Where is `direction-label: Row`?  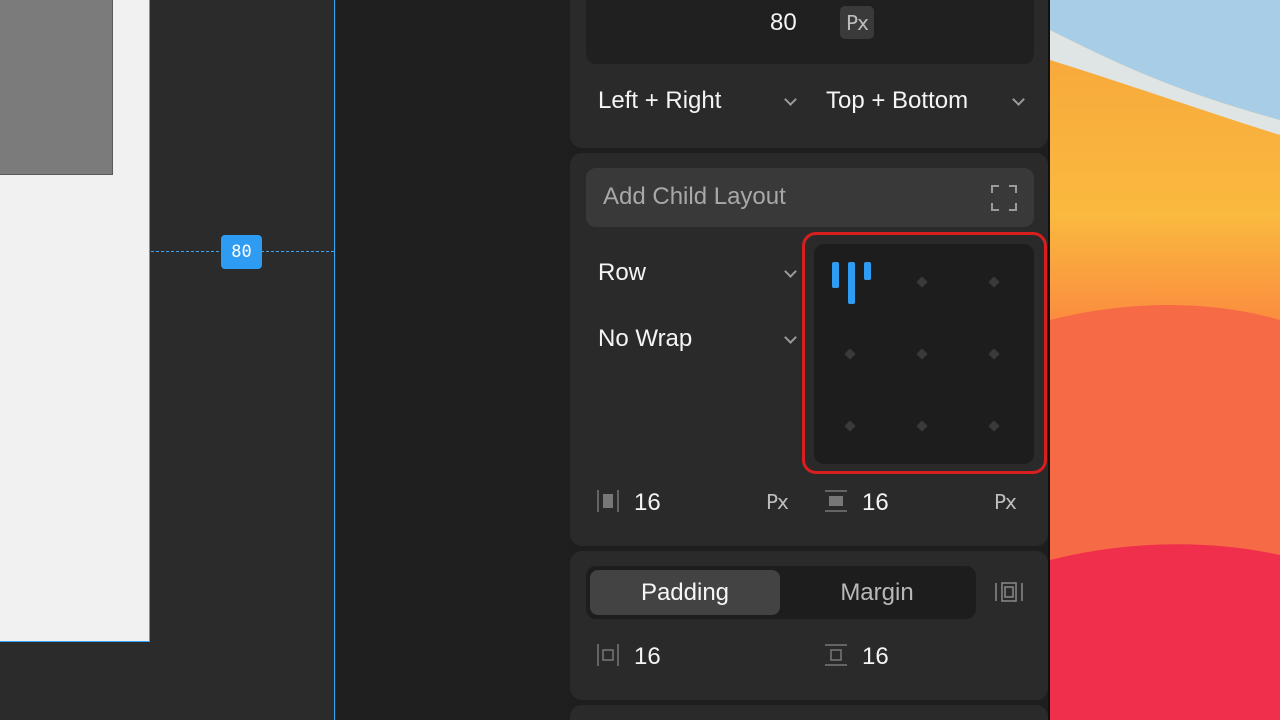 direction-label: Row is located at coordinates (622, 272).